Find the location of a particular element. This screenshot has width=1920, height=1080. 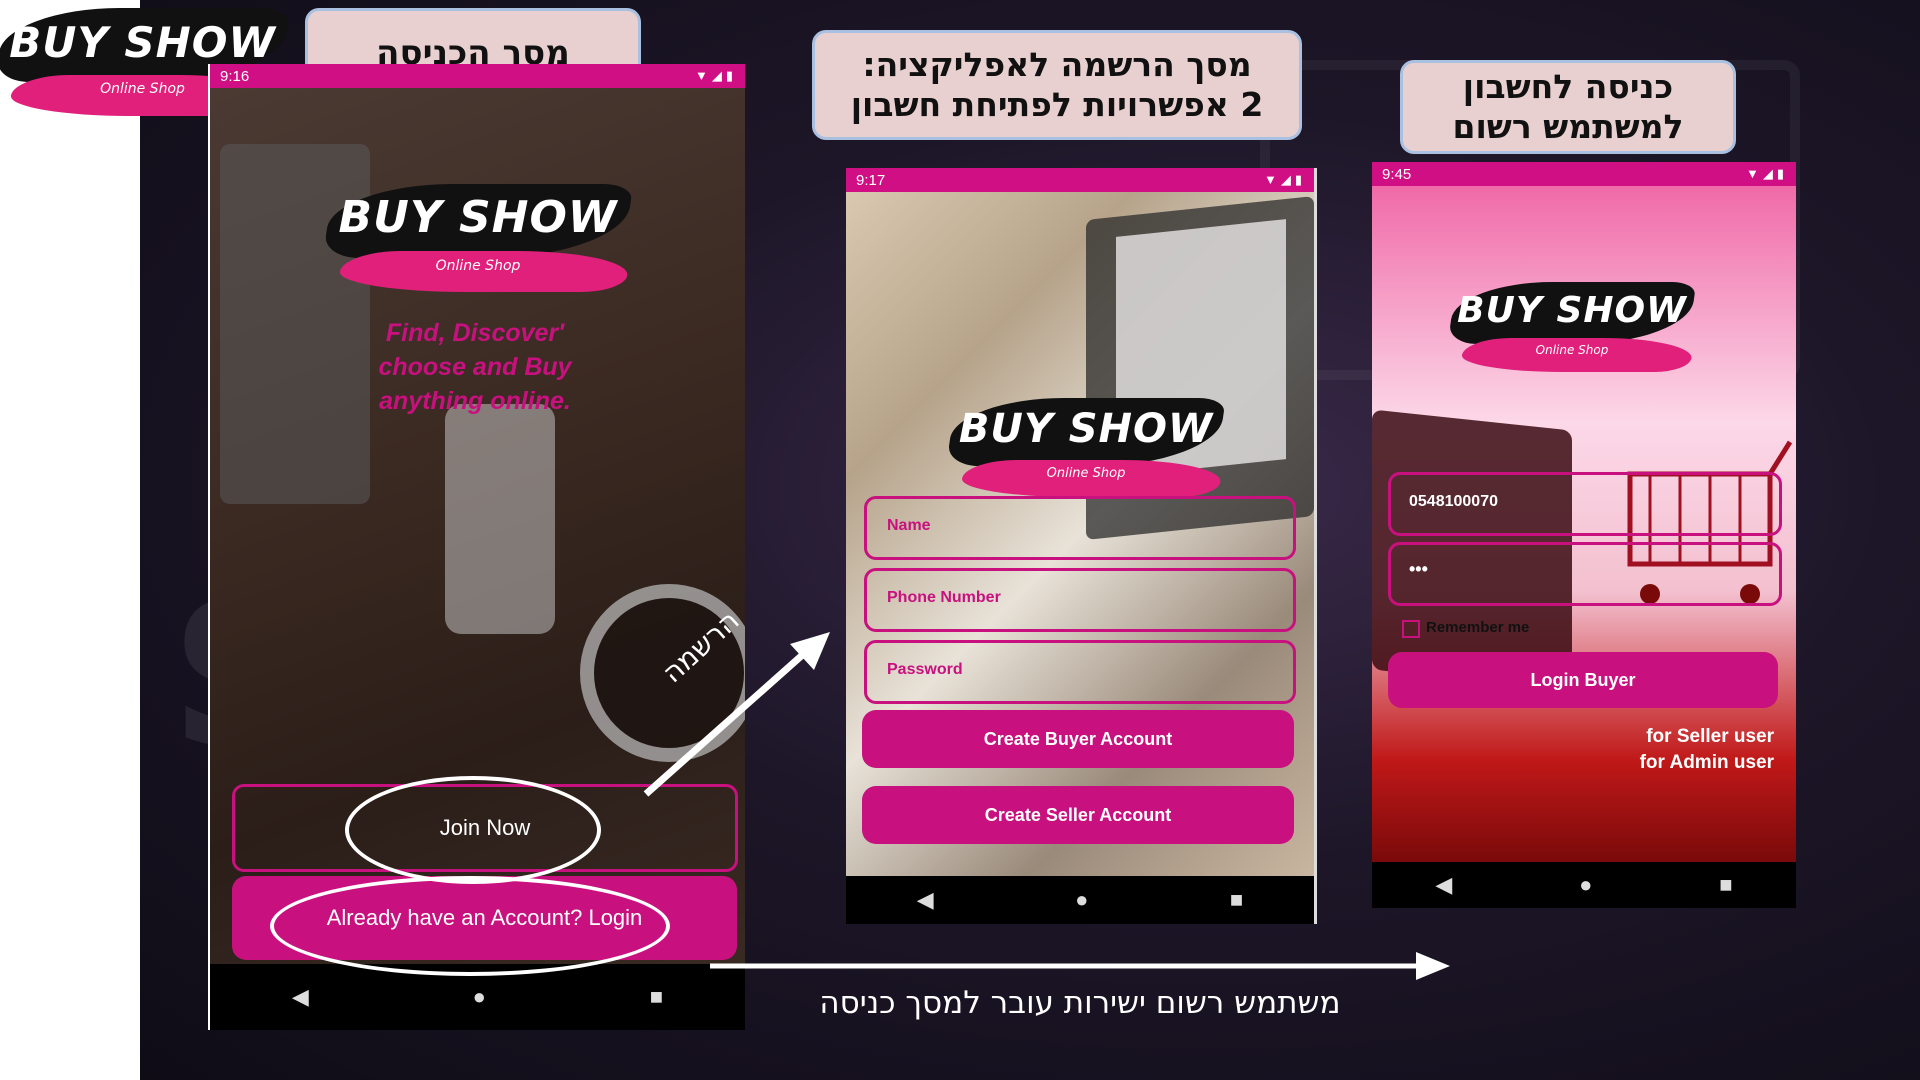

caption-register-line2: 2 אפשרויות לפתיחת חשבון is located at coordinates (1057, 104).